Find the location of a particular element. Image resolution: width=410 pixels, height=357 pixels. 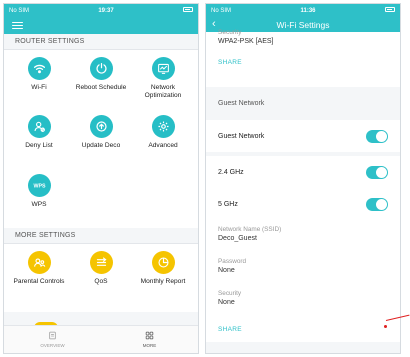

more-settings-grid: Parental Controls QoS Monthly Report is located at coordinates (101, 278).